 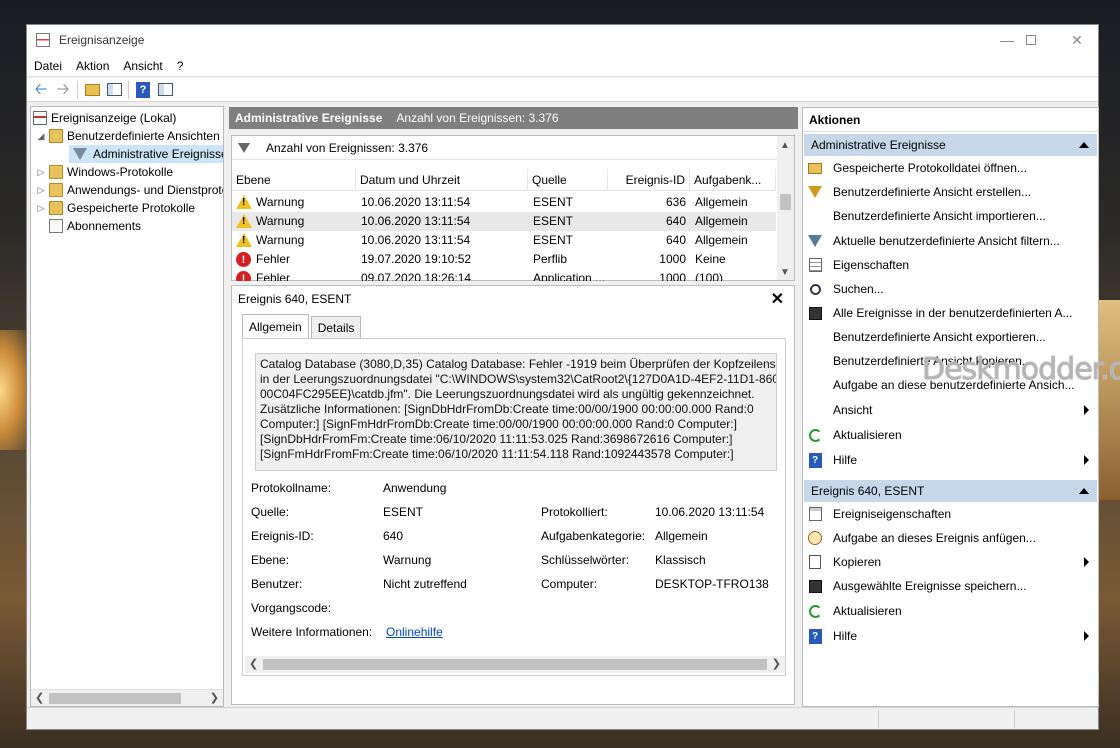 I want to click on tree-item-root: Ereignisanzeige (Lokal), so click(x=104, y=118).